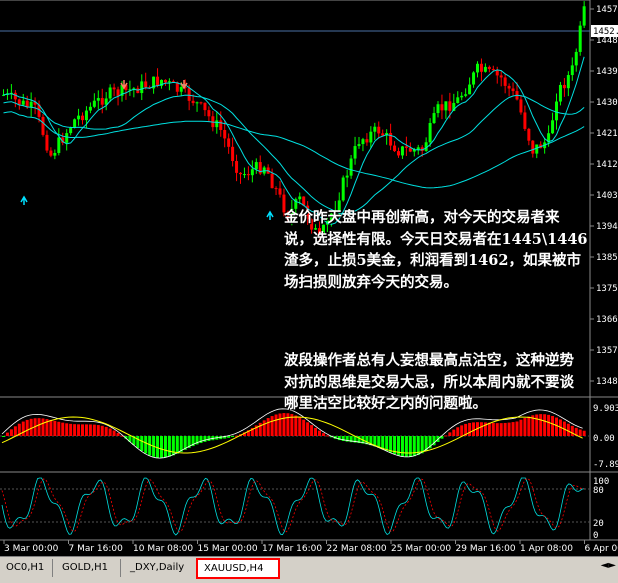  What do you see at coordinates (598, 491) in the screenshot?
I see `stoch-label-80: 80` at bounding box center [598, 491].